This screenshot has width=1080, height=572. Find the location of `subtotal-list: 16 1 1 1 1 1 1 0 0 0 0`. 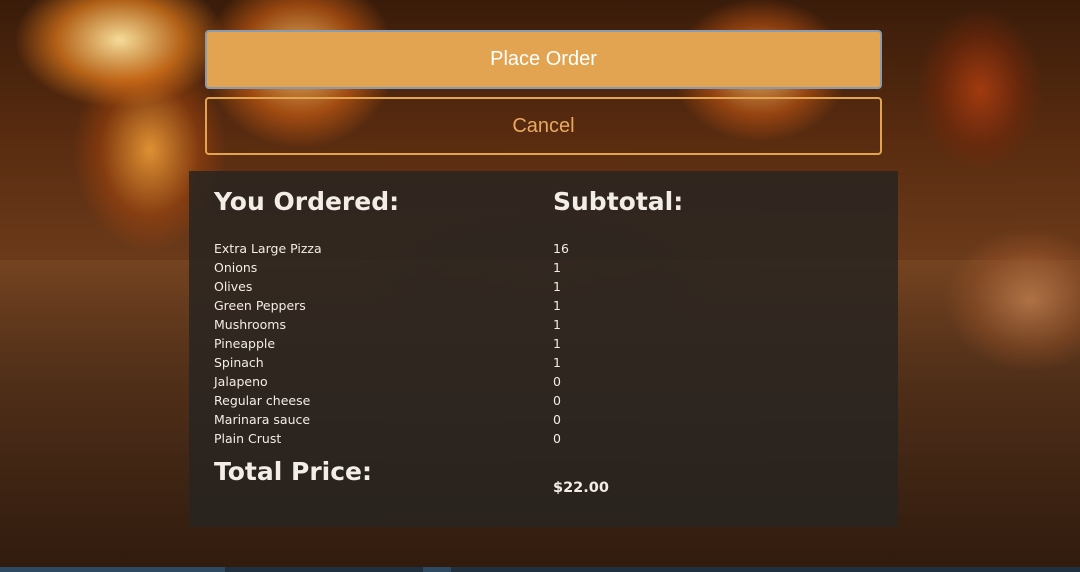

subtotal-list: 16 1 1 1 1 1 1 0 0 0 0 is located at coordinates (561, 343).